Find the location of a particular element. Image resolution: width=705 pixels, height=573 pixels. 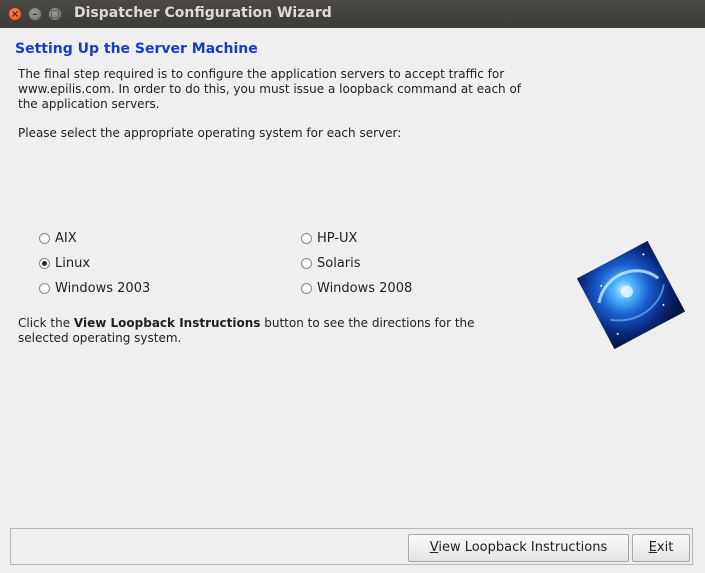

exit-button-mnemonic: E is located at coordinates (652, 547).